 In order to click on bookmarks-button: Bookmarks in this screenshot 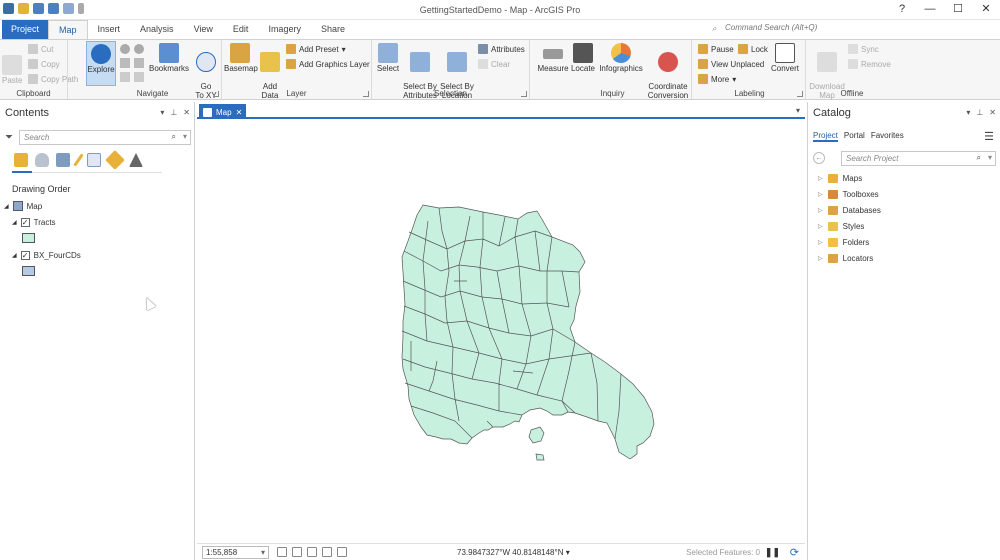, I will do `click(169, 58)`.